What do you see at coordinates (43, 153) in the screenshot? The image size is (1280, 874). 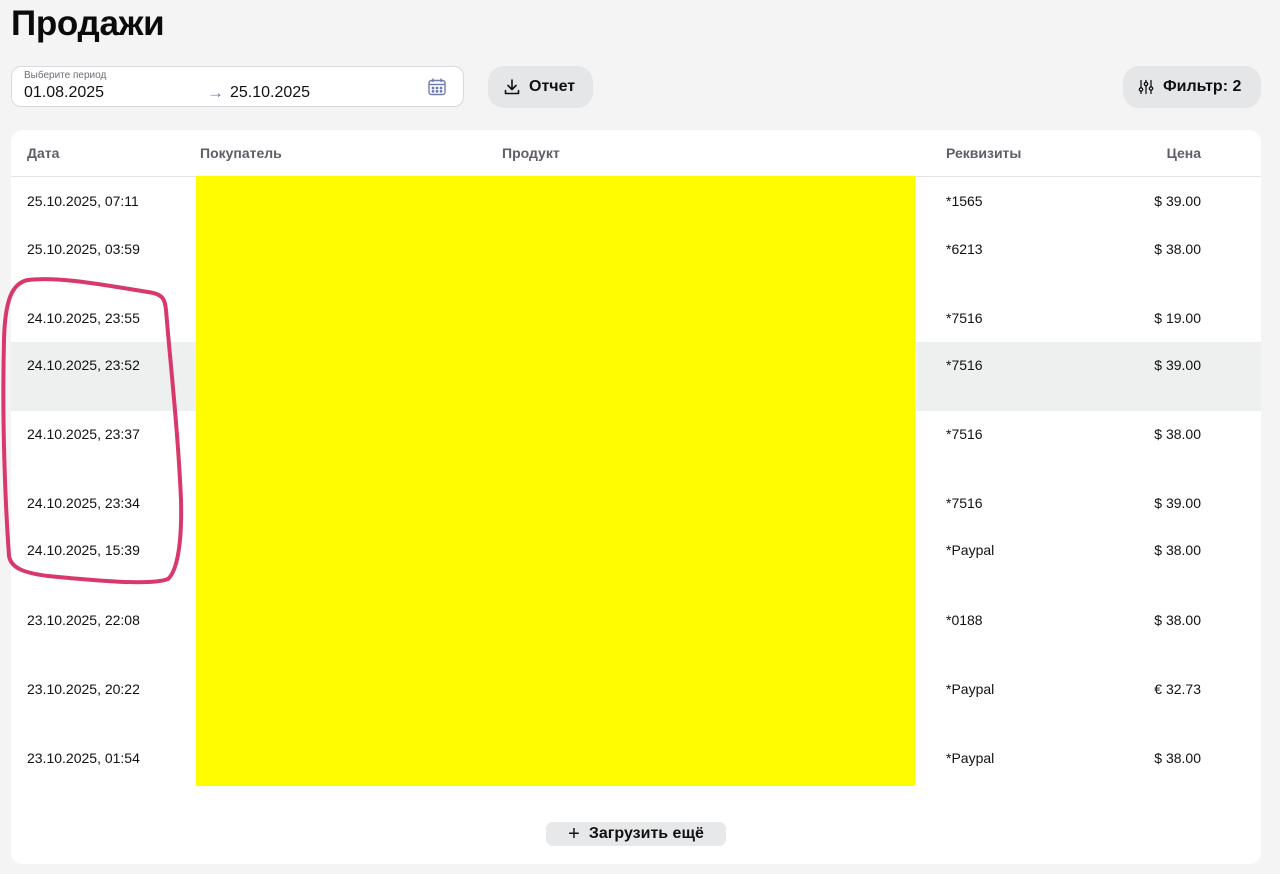 I see `column-date: Дата` at bounding box center [43, 153].